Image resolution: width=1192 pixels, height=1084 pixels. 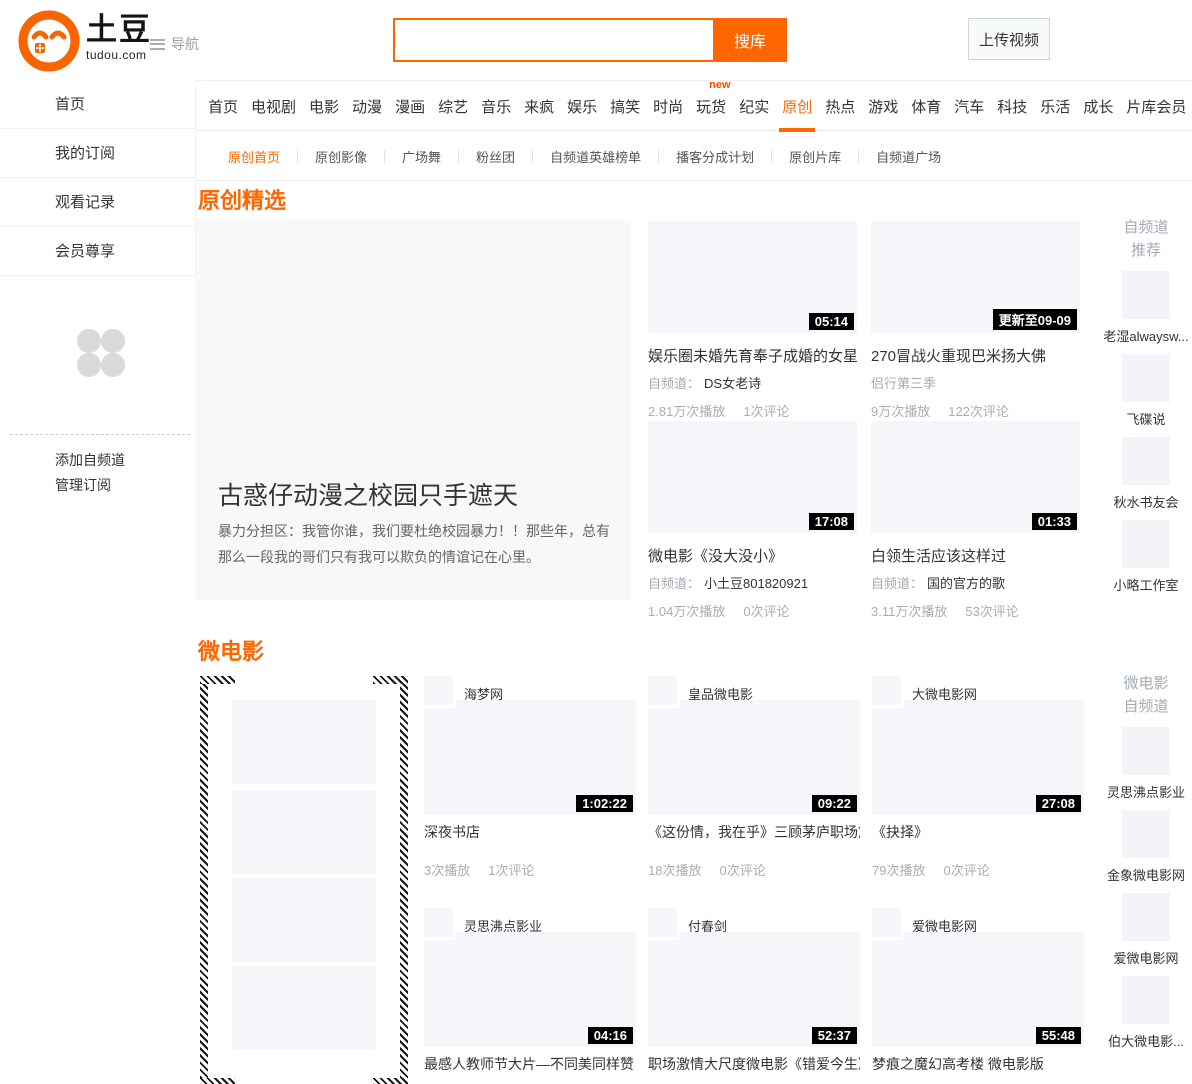 I want to click on micro-video-card: 爱微电影网 55:48 梦痕之魔幻高考楼 微电影版, so click(x=978, y=996).